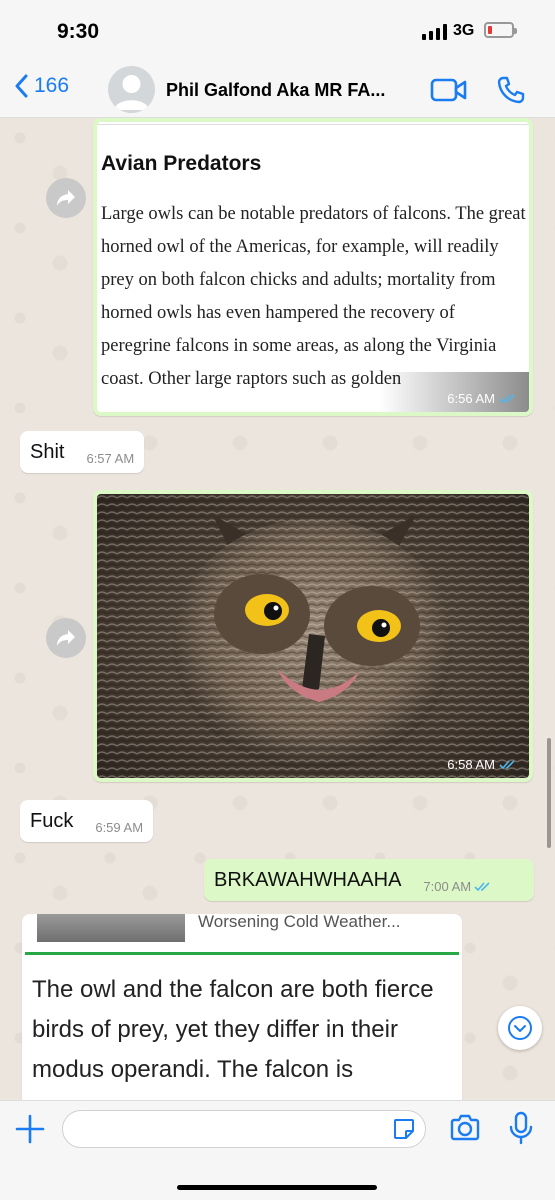  I want to click on status-bar: 9:30 3G, so click(277, 31).